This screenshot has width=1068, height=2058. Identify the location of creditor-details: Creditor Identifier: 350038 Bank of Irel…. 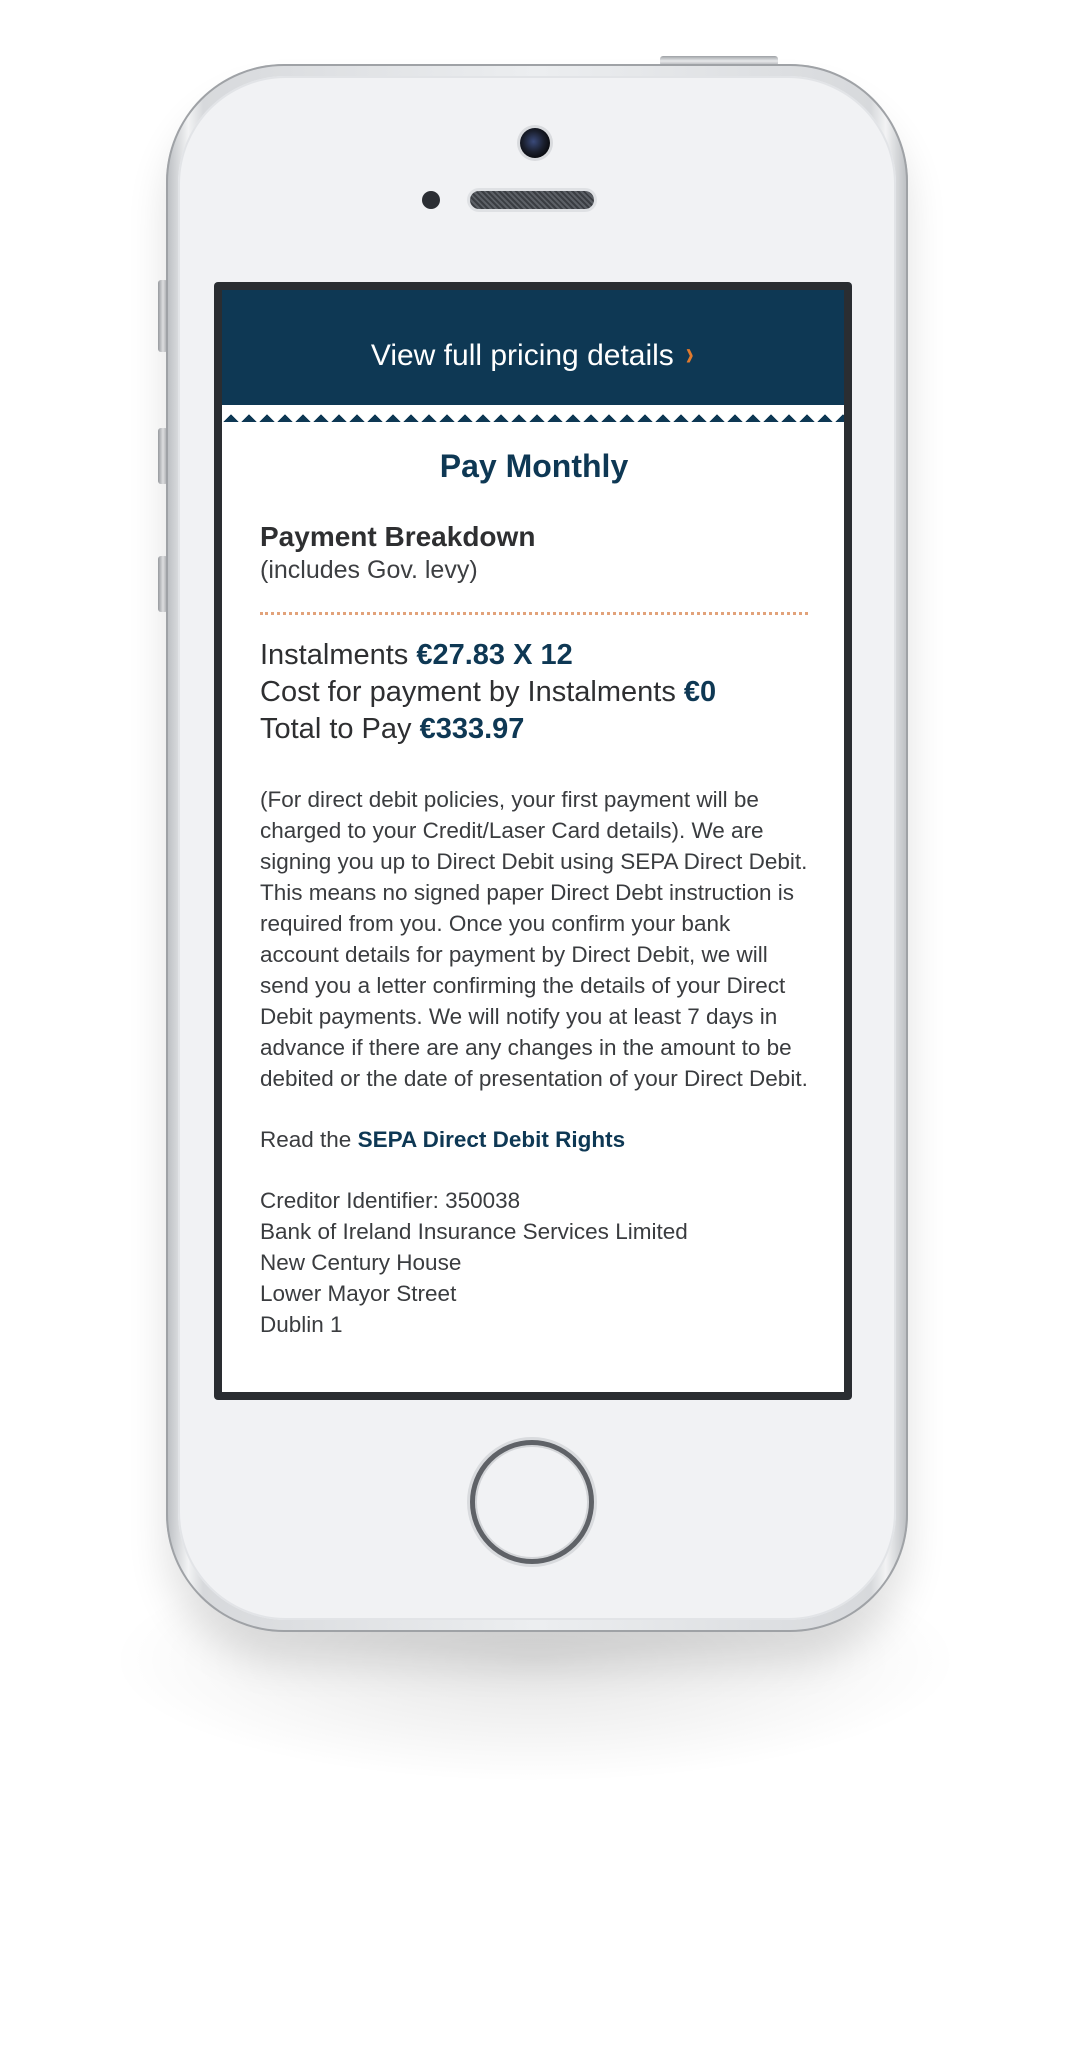
(534, 1262).